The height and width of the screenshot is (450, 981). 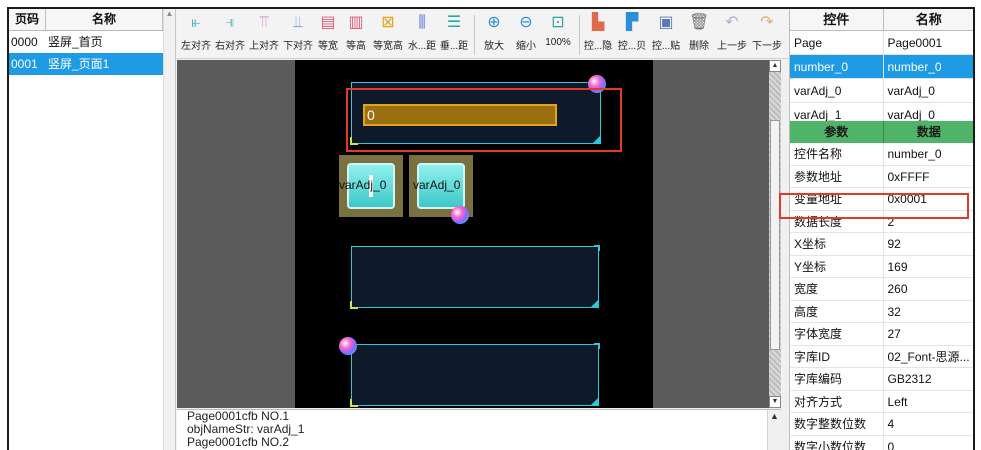 I want to click on top-align-label: 上对齐, so click(x=264, y=46).